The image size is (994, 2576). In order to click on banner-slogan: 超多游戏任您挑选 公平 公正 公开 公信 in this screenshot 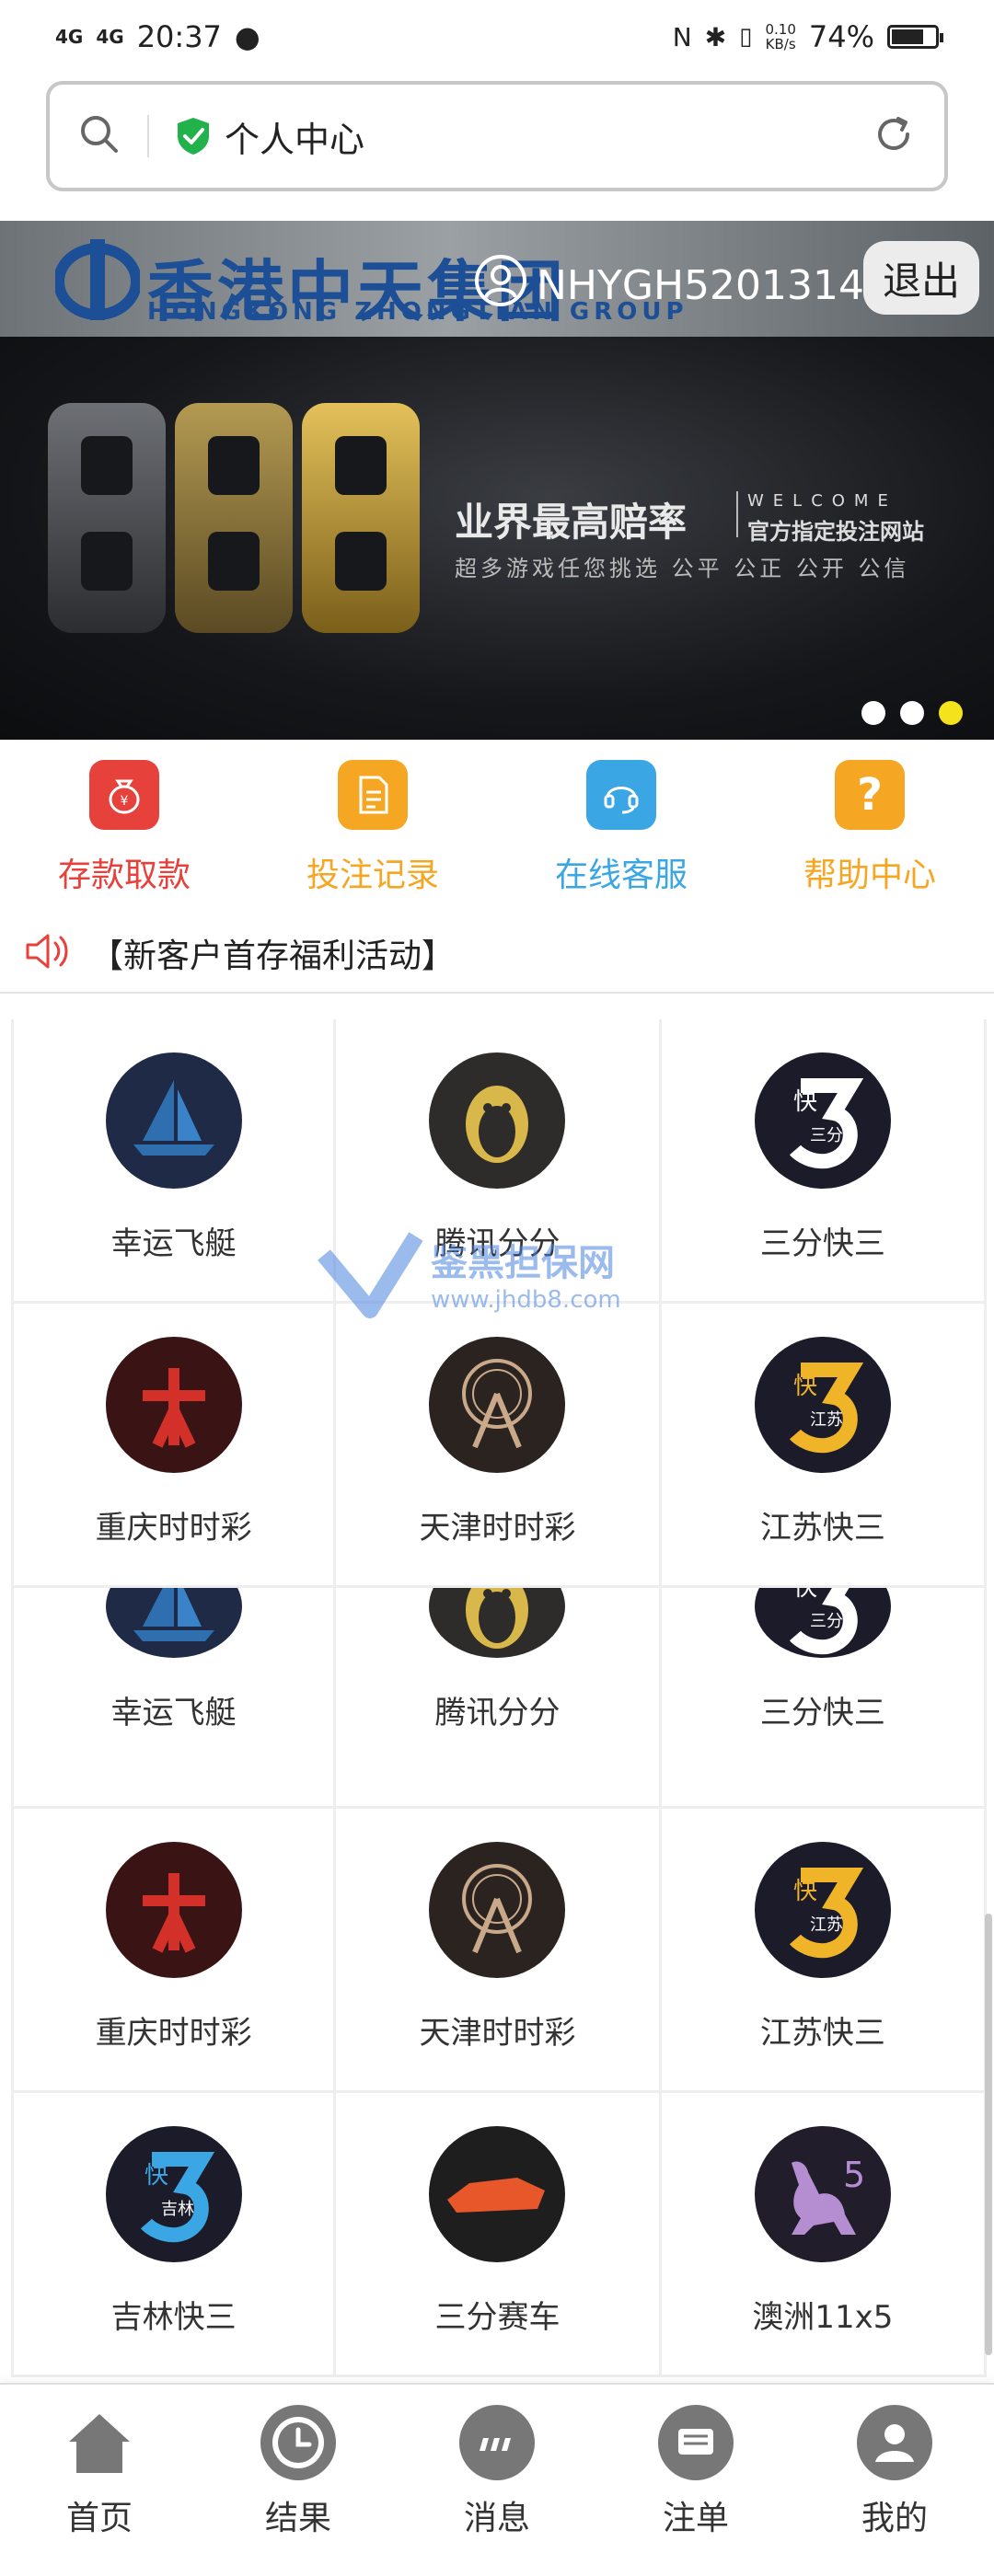, I will do `click(683, 568)`.